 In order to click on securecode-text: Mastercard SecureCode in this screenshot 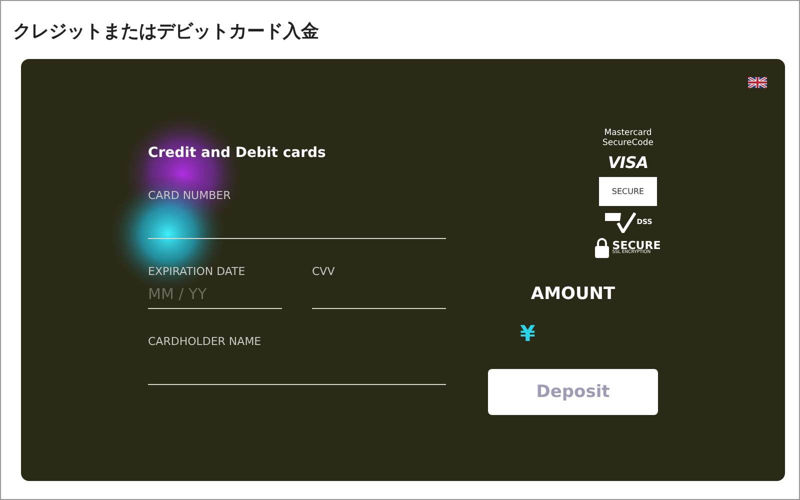, I will do `click(628, 138)`.